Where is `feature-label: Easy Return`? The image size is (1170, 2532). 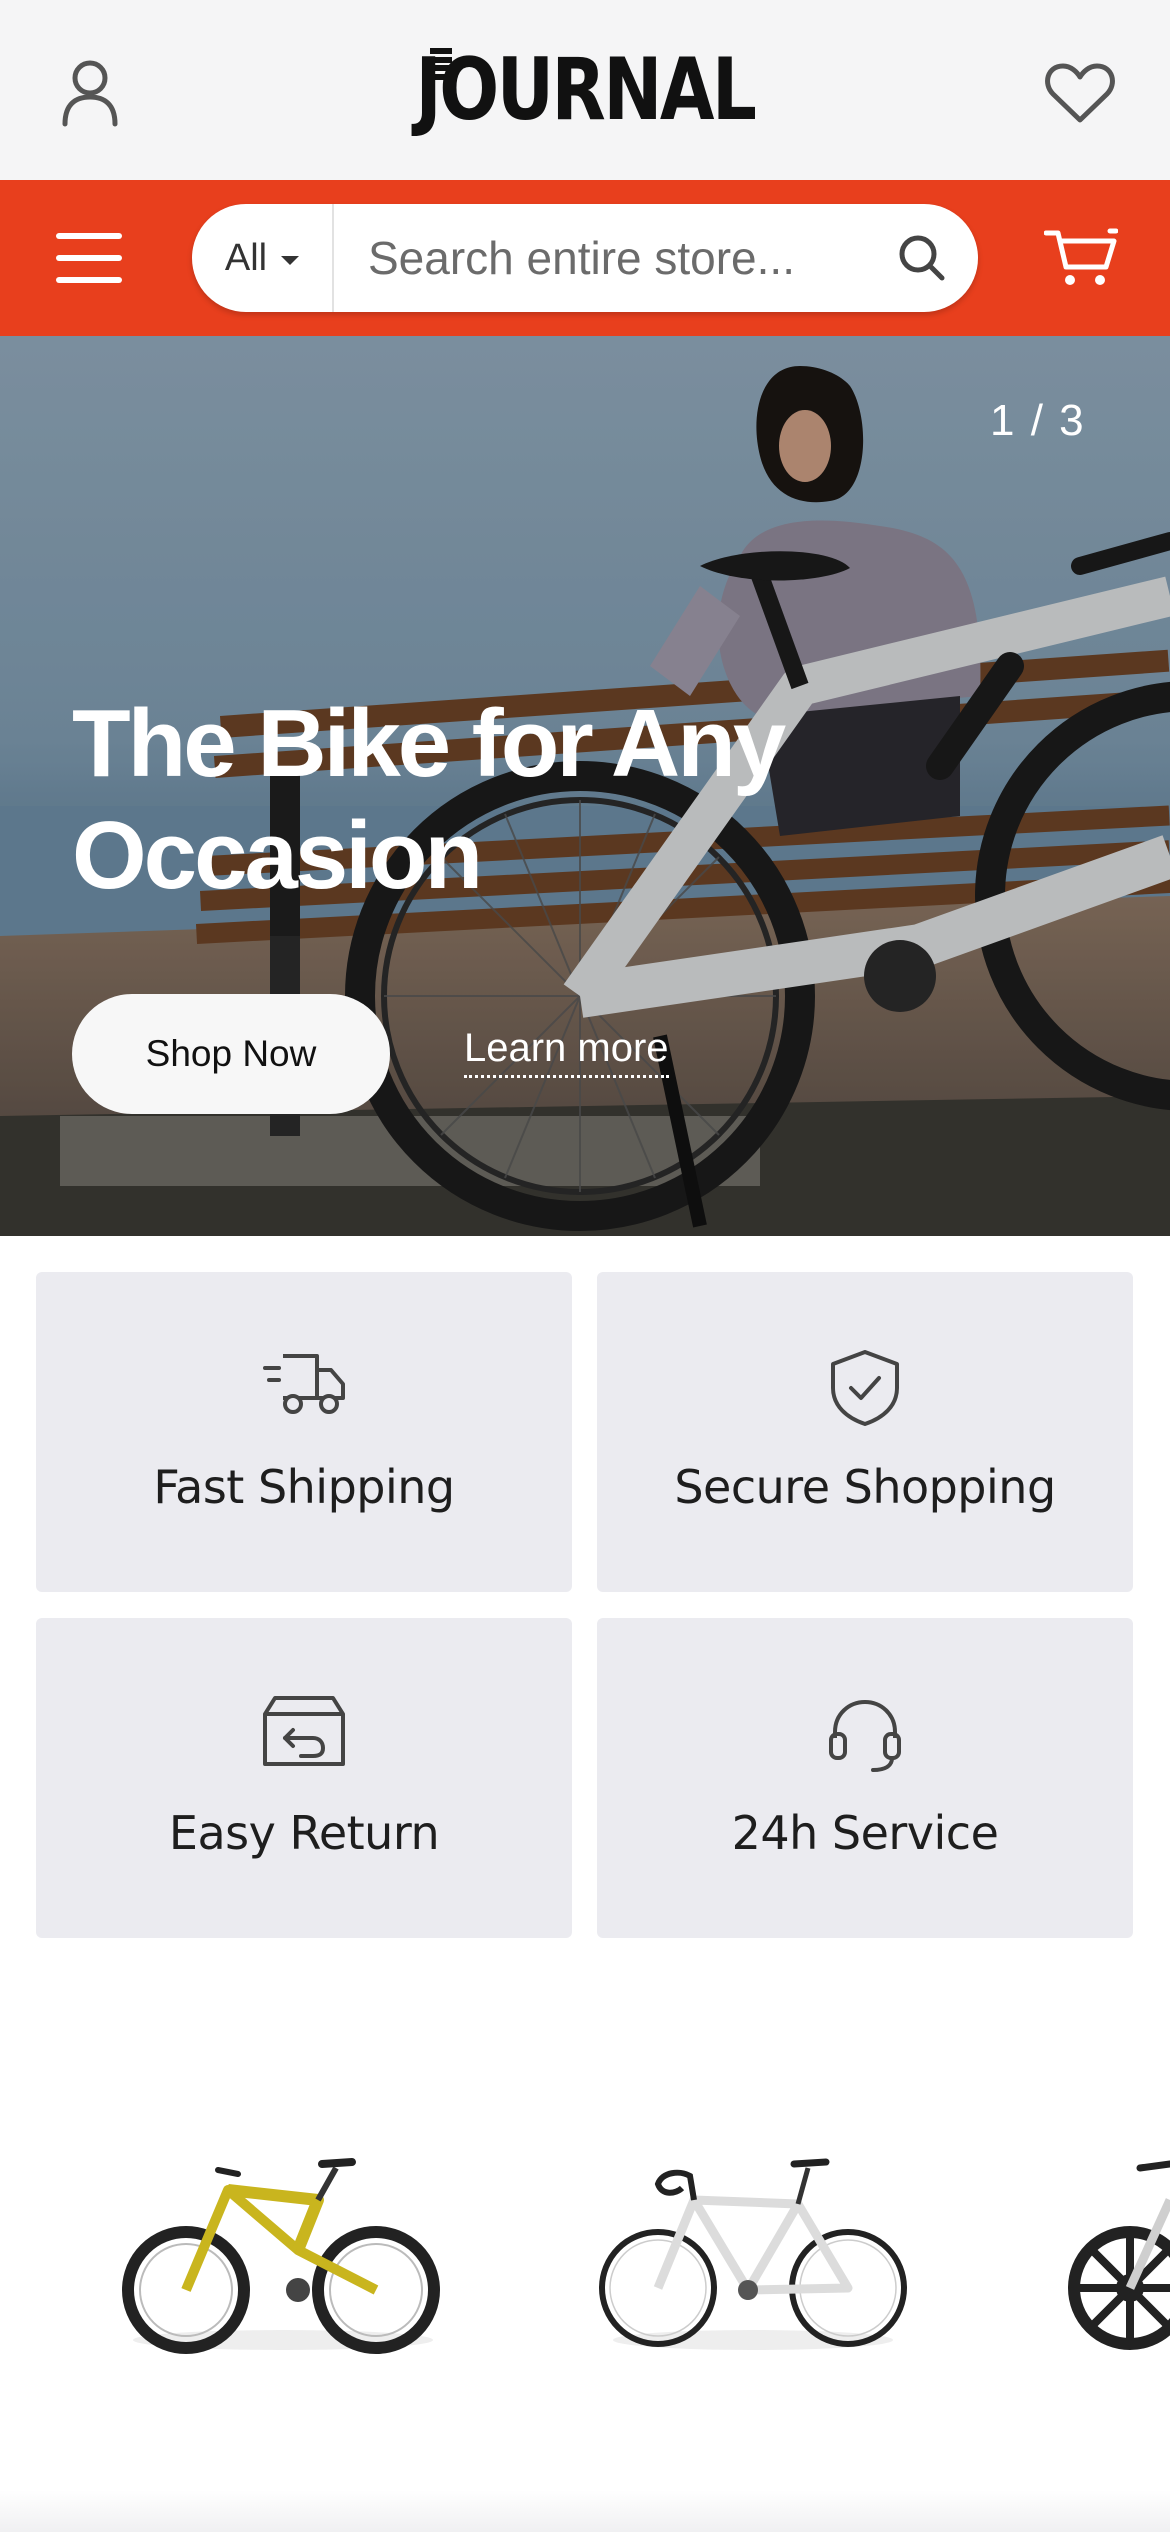
feature-label: Easy Return is located at coordinates (304, 1833).